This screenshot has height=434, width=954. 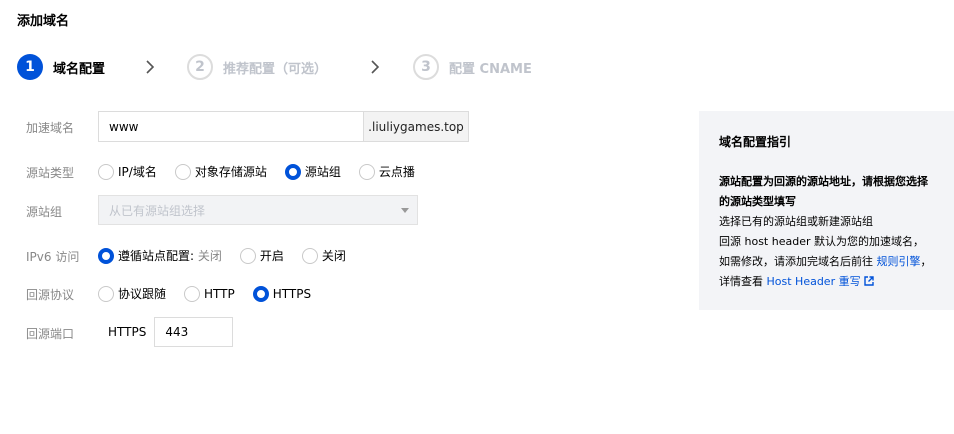 I want to click on origin-group-label: 源站组, so click(x=44, y=212).